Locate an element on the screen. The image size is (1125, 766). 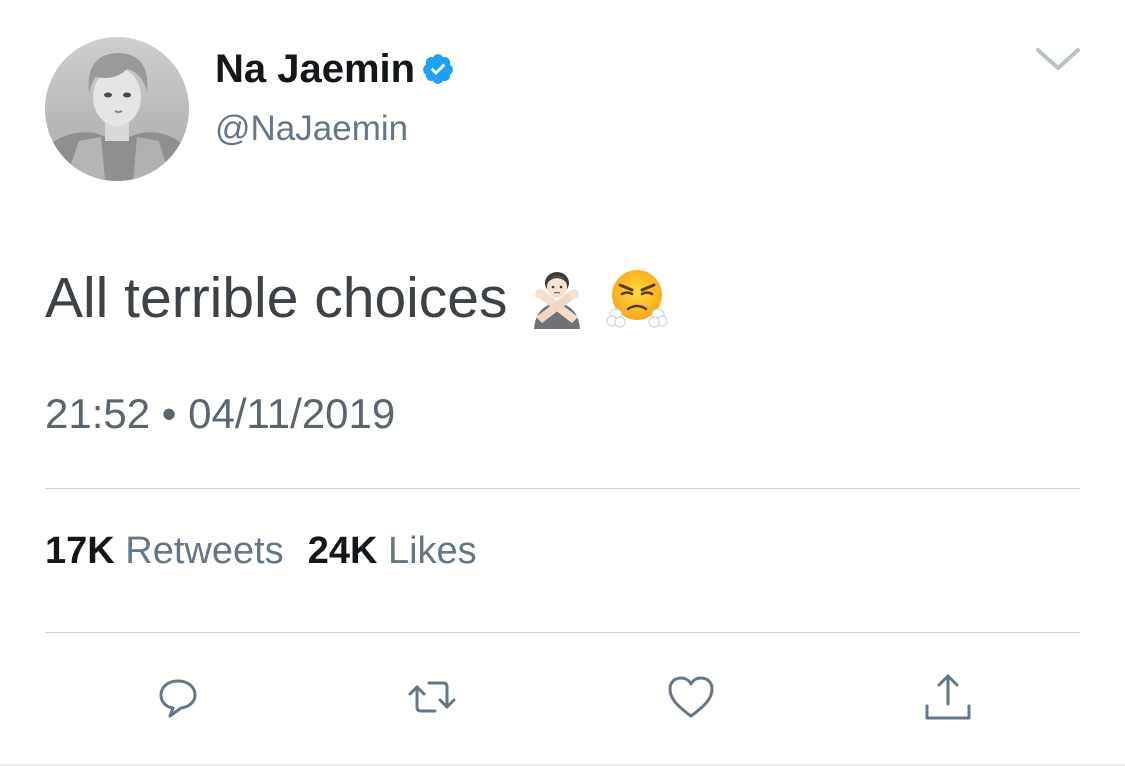
verified-badge-icon is located at coordinates (438, 69).